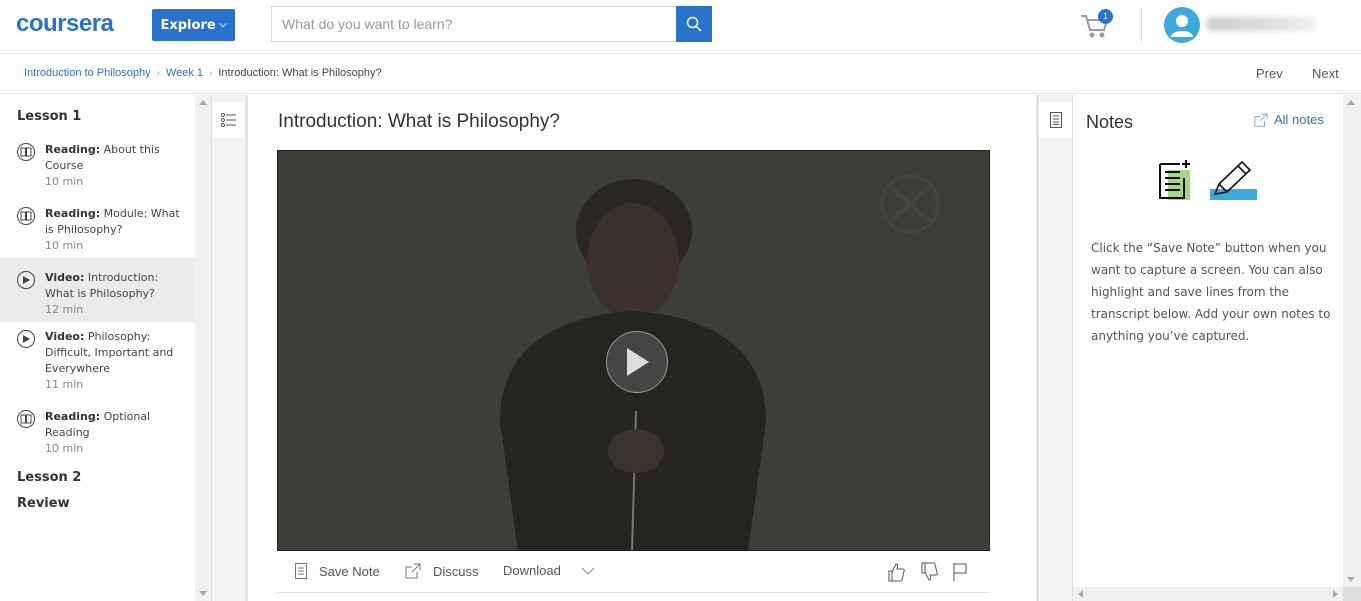 The width and height of the screenshot is (1361, 601). I want to click on review-heading: Review, so click(43, 503).